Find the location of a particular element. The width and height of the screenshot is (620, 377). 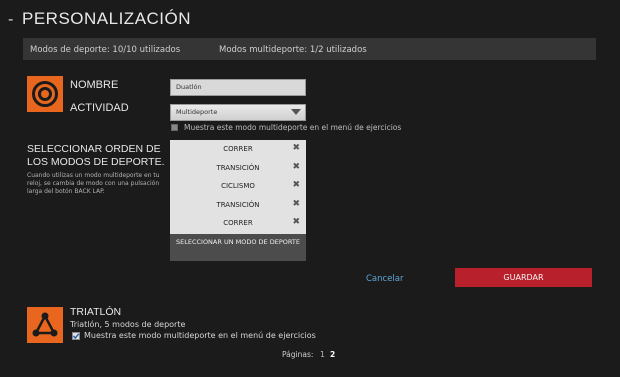

target-circle-icon is located at coordinates (45, 94).